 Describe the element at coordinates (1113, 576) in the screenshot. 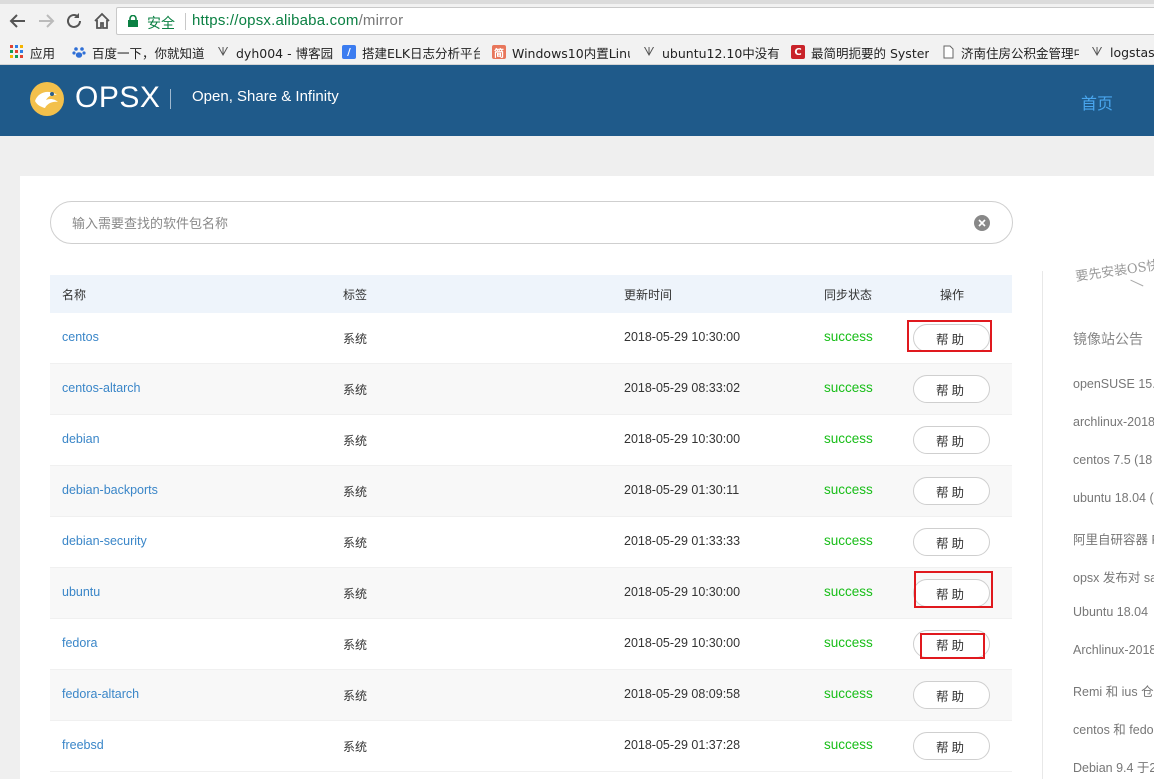

I see `announcement-link: opsx 发布对 sa` at that location.